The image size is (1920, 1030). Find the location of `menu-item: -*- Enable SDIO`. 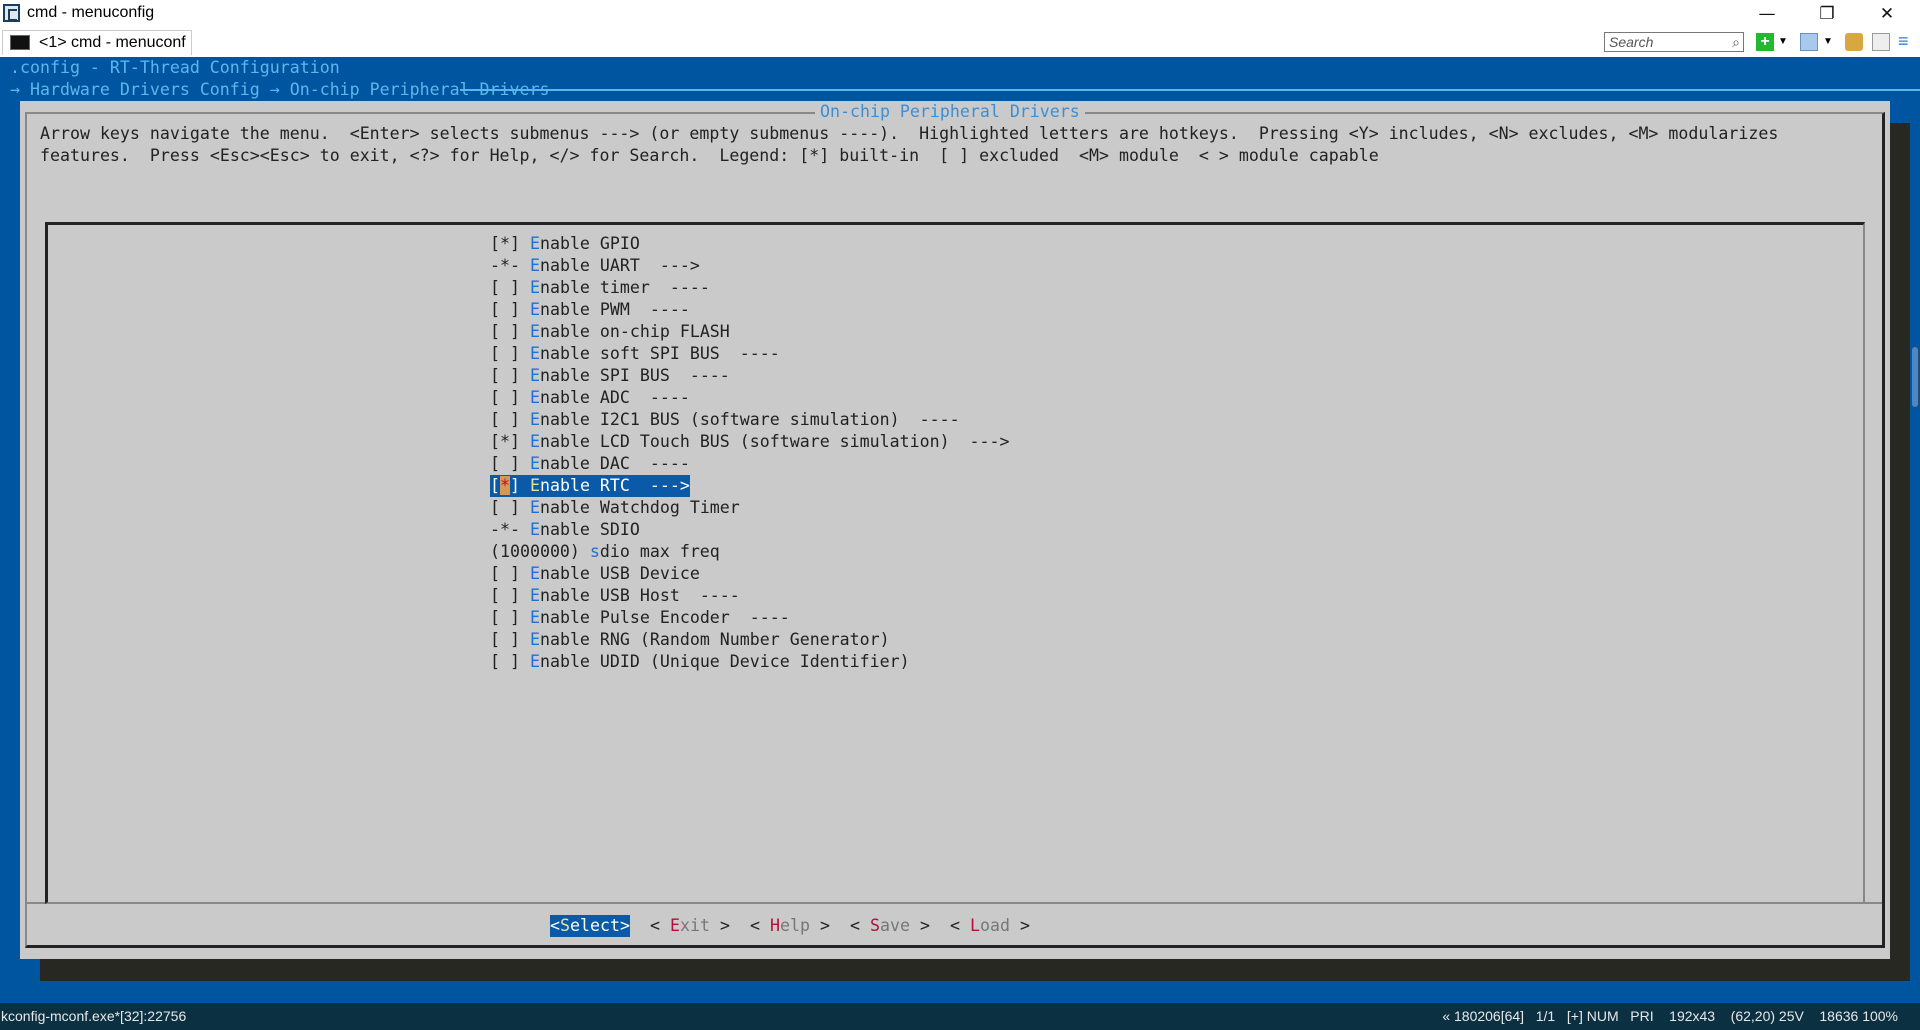

menu-item: -*- Enable SDIO is located at coordinates (565, 530).